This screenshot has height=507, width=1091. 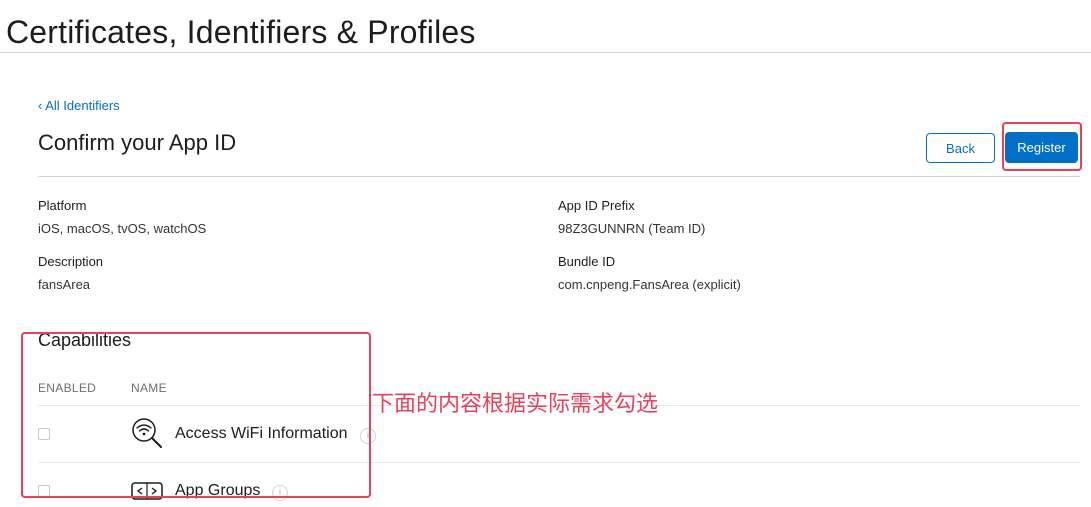 I want to click on back-button: Back, so click(x=960, y=148).